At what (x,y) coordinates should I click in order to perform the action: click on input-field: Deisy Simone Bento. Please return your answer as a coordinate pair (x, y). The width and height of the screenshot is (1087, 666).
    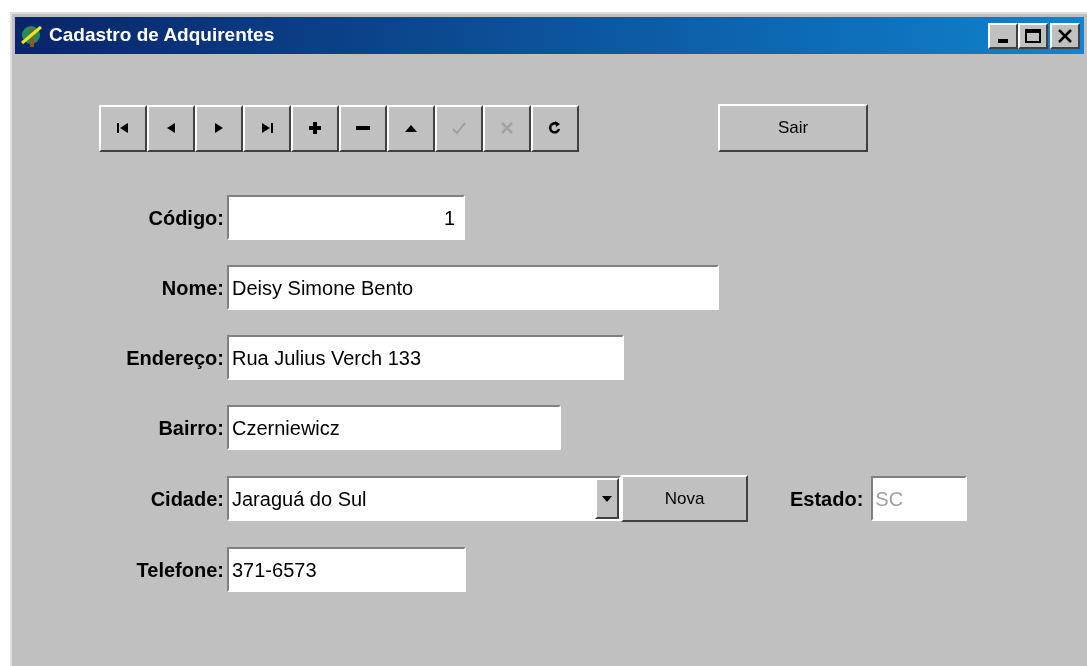
    Looking at the image, I should click on (473, 287).